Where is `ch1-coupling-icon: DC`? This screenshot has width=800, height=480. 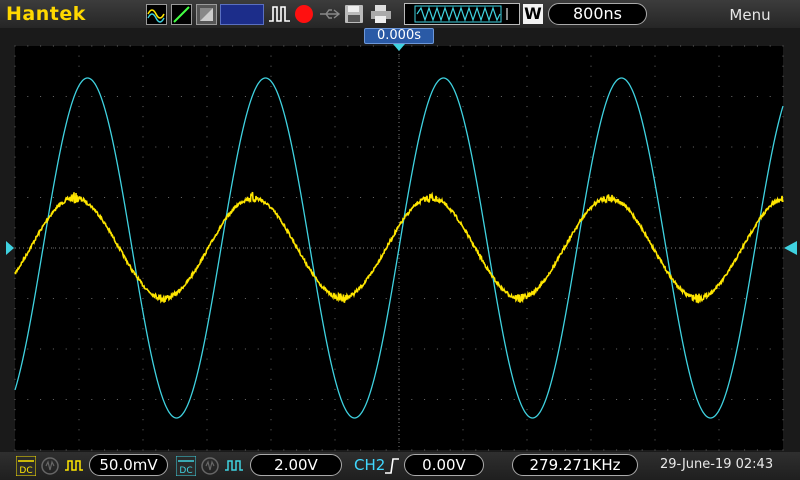 ch1-coupling-icon: DC is located at coordinates (26, 466).